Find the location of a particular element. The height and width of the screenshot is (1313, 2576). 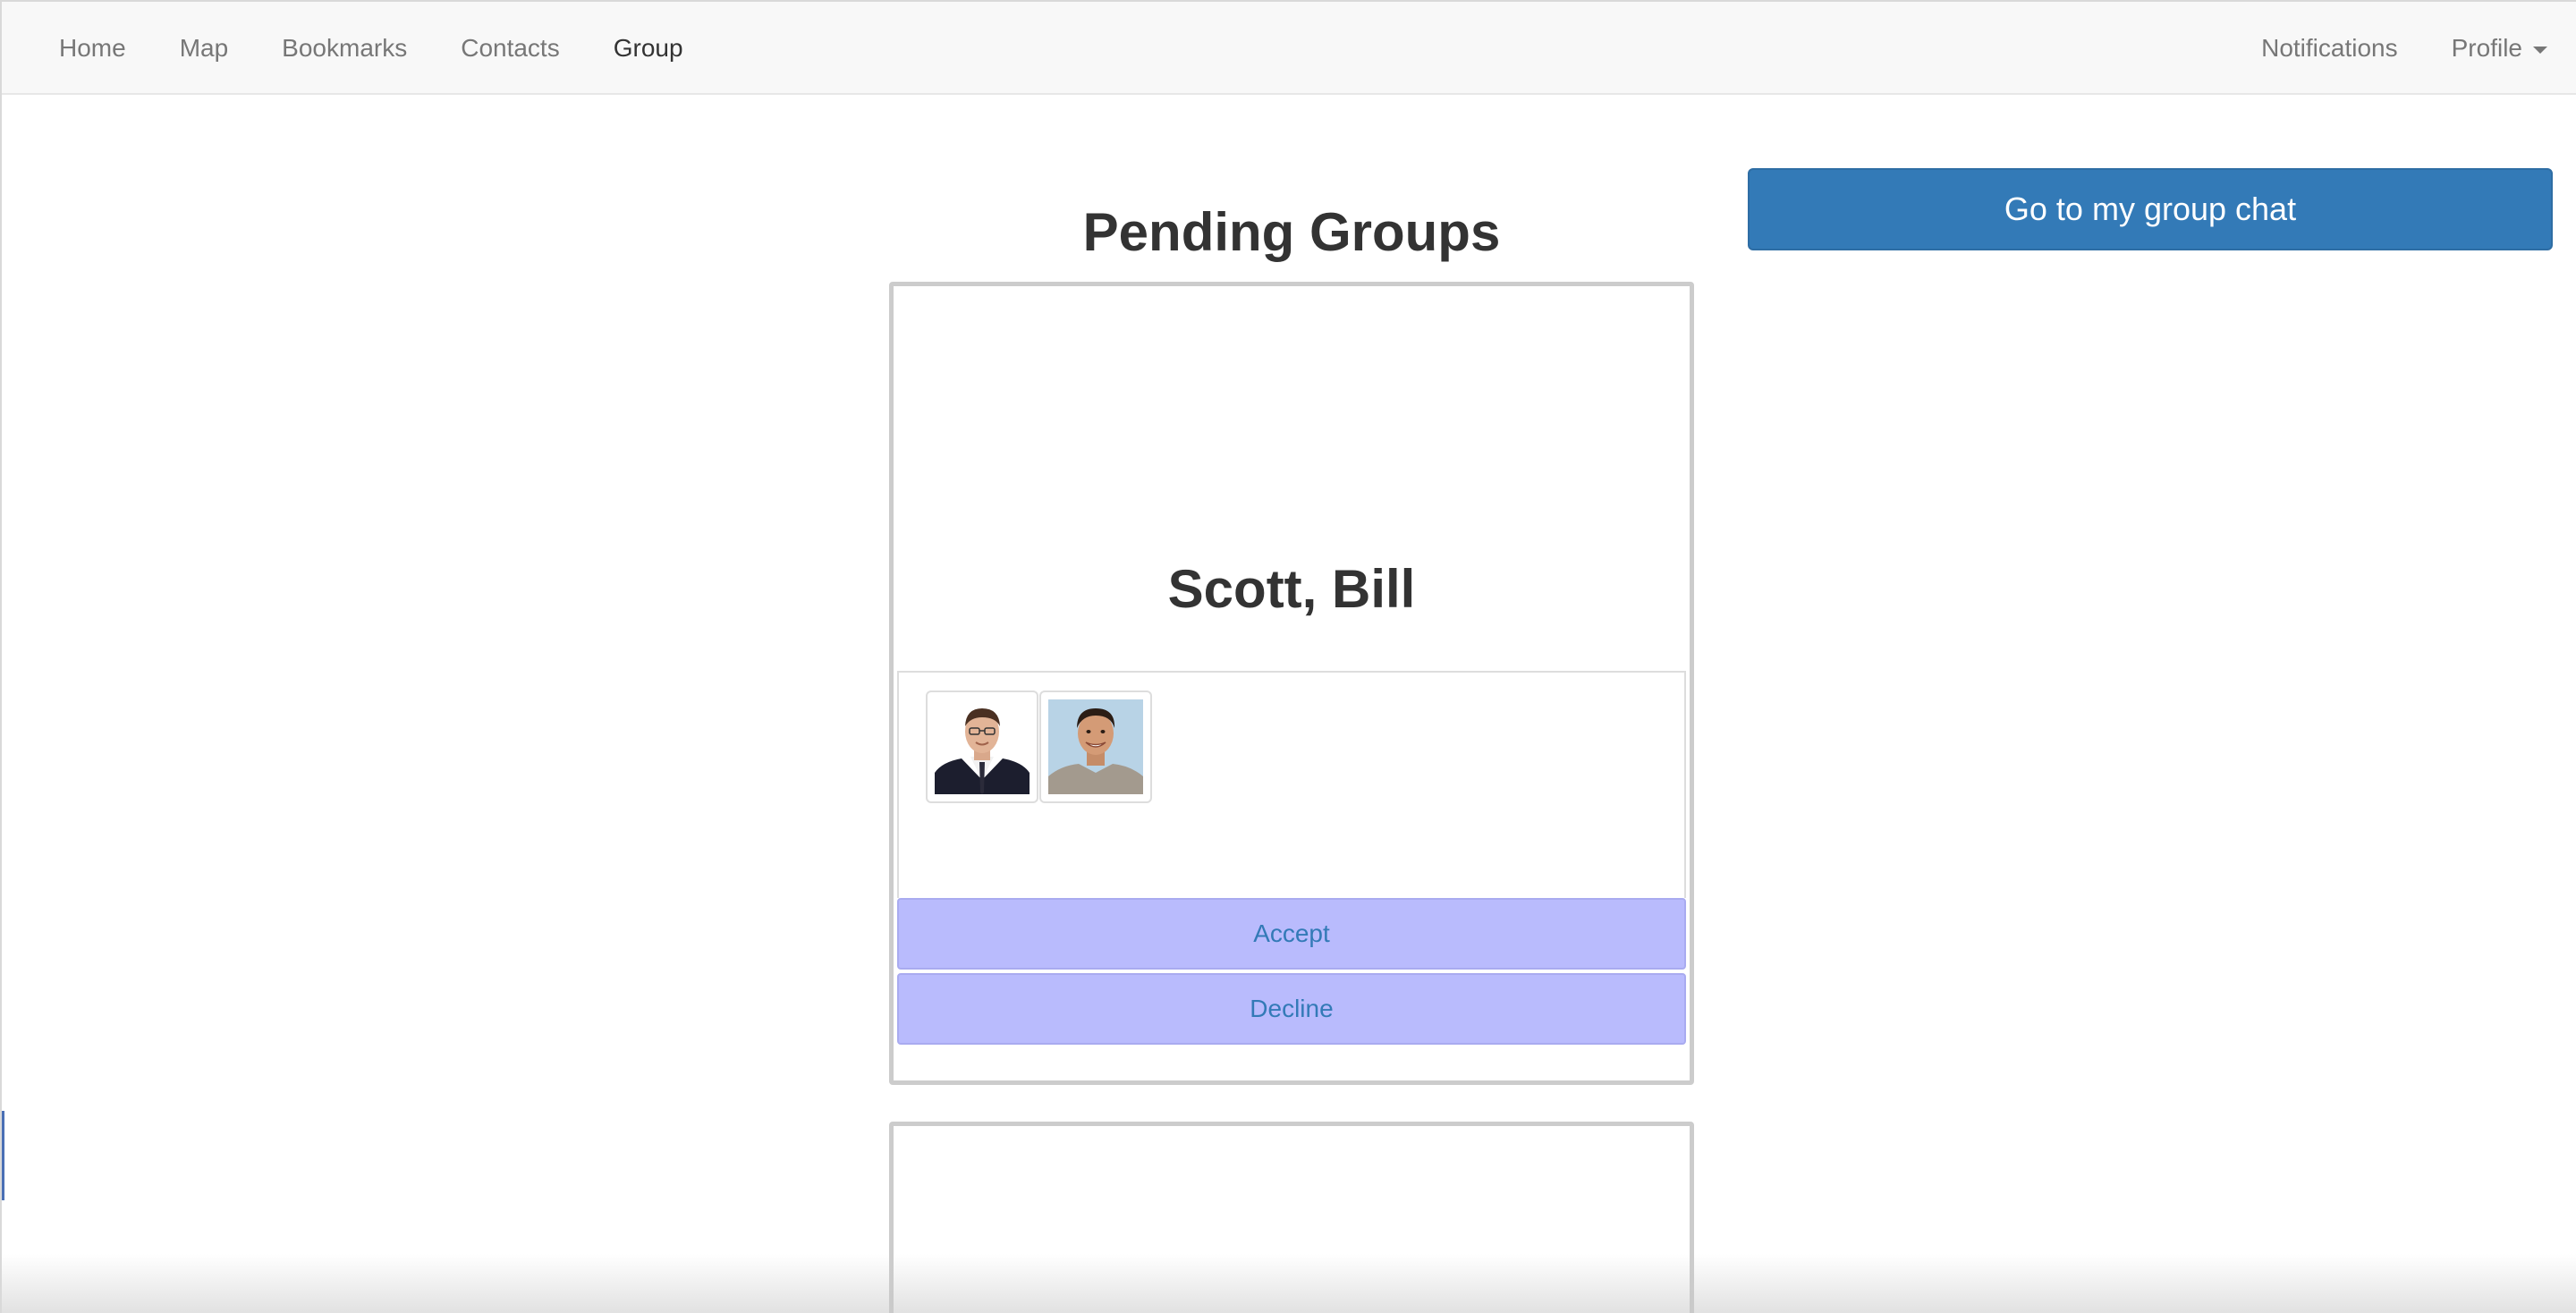

person-in-suit-photo-icon is located at coordinates (982, 746).